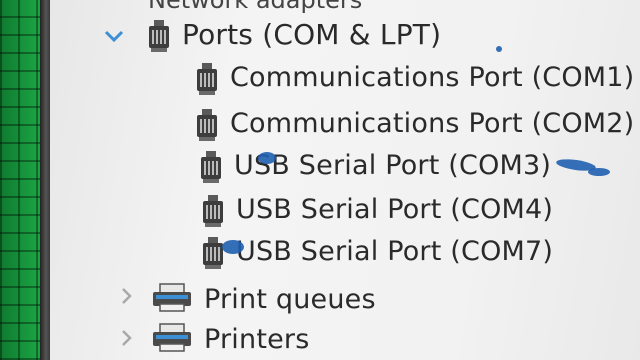 Image resolution: width=640 pixels, height=360 pixels. I want to click on tree-item-com1: Communications Port (COM1), so click(415, 78).